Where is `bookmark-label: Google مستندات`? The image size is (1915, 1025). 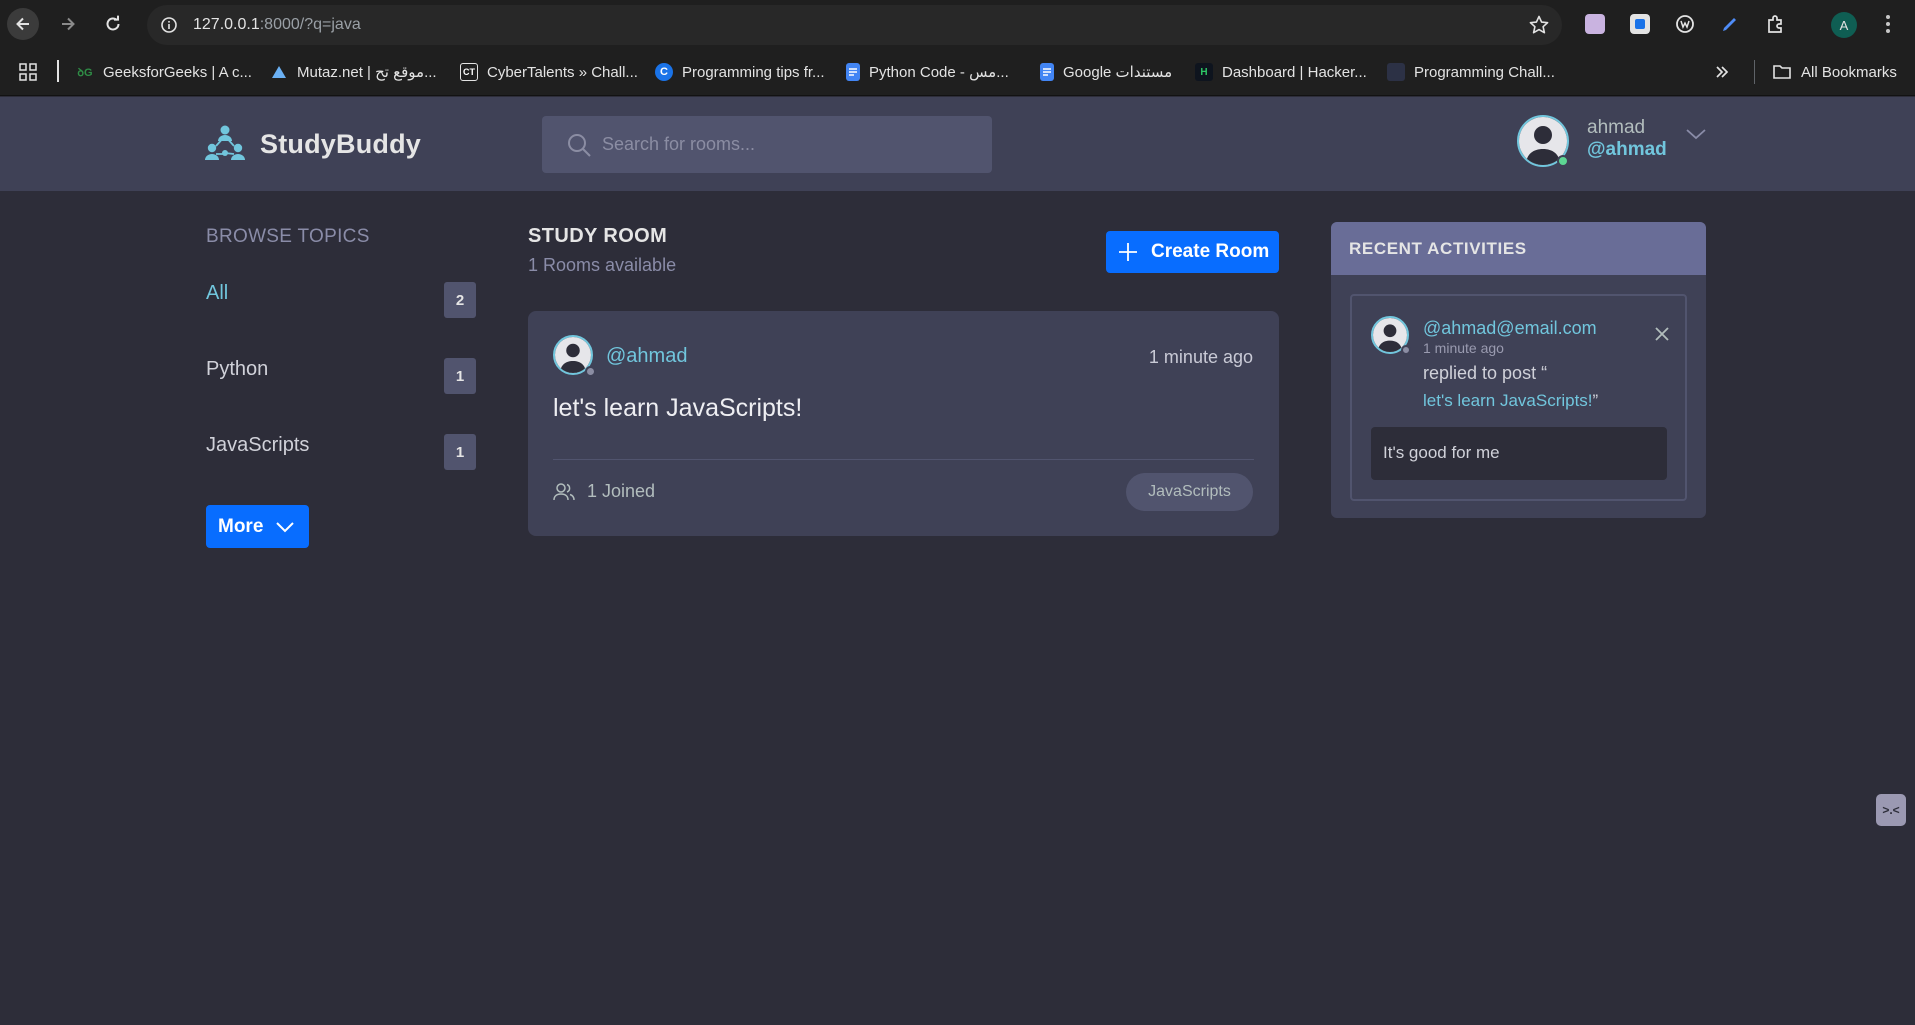 bookmark-label: Google مستندات is located at coordinates (1118, 72).